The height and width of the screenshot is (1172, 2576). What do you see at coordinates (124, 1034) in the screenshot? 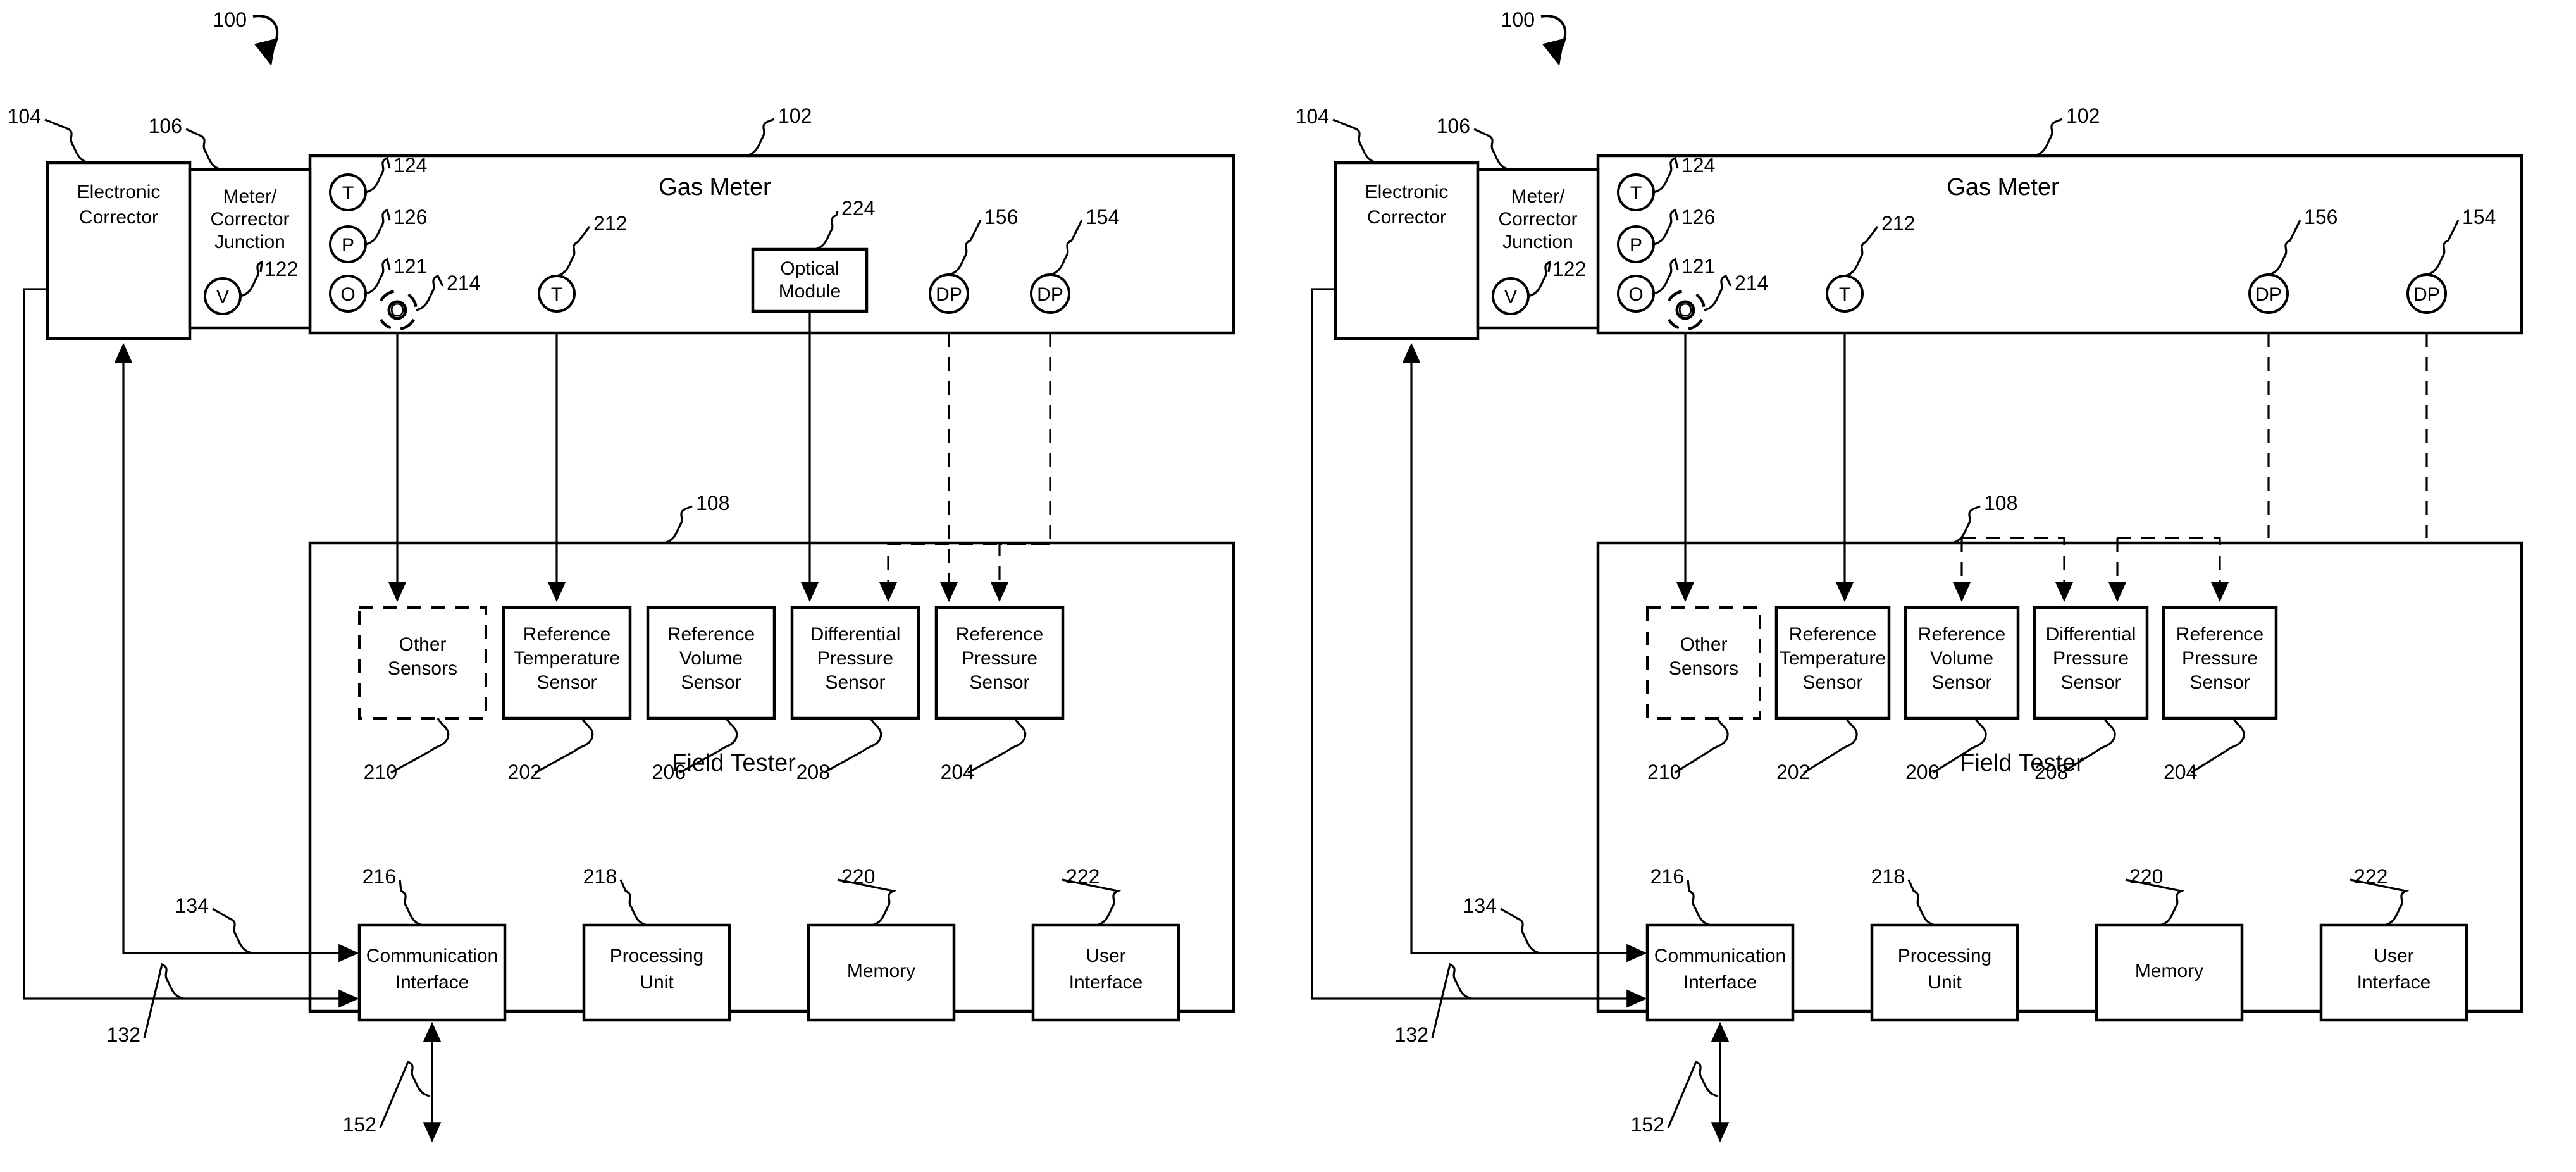
I see `link-132-callout-anchor-text: 132` at bounding box center [124, 1034].